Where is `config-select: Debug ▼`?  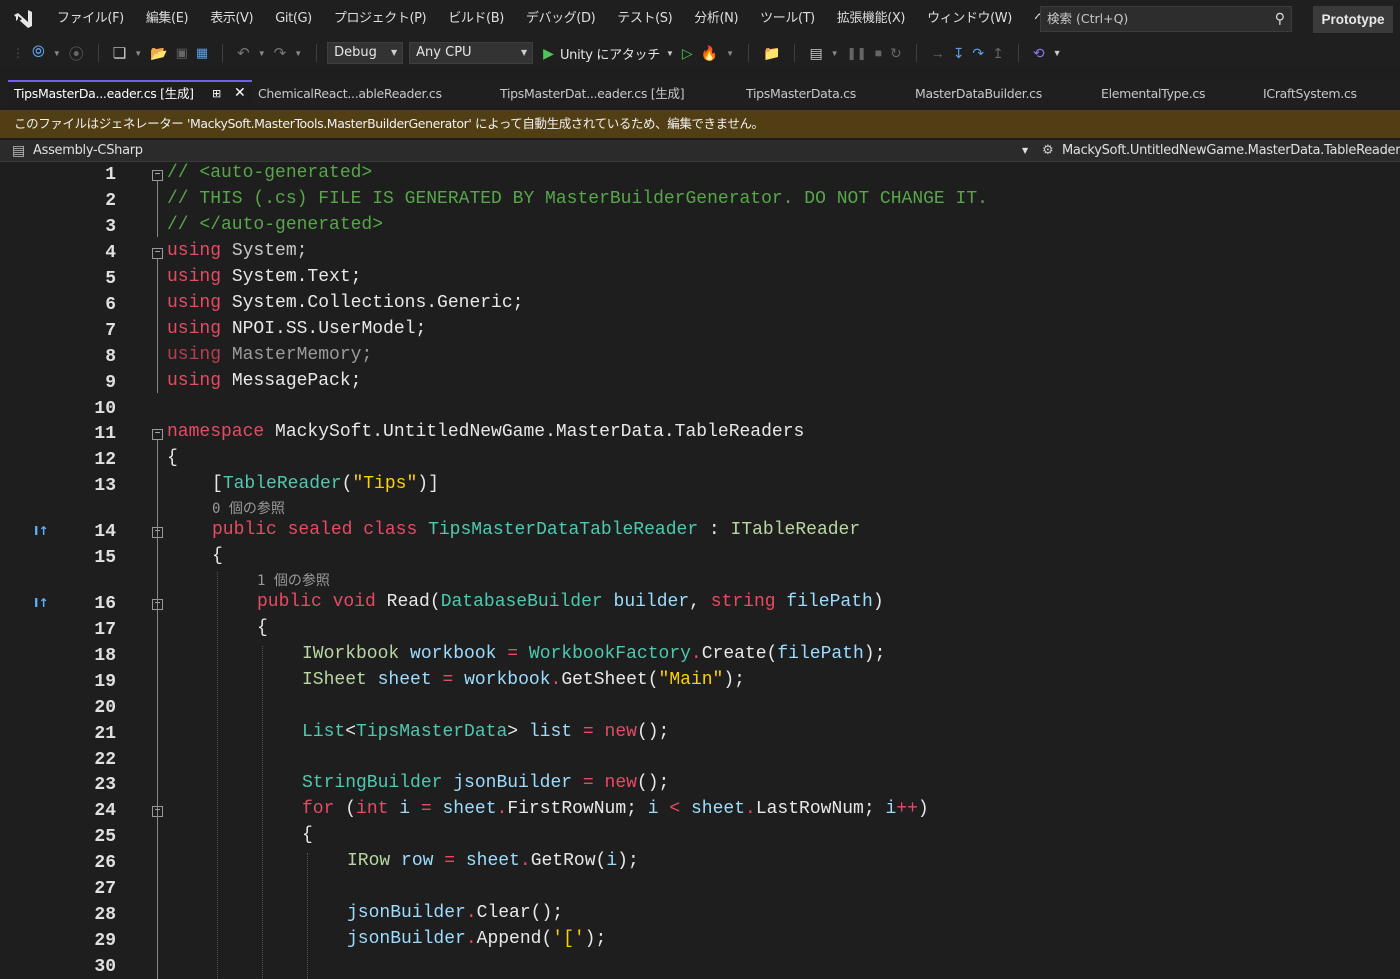
config-select: Debug ▼ is located at coordinates (365, 53).